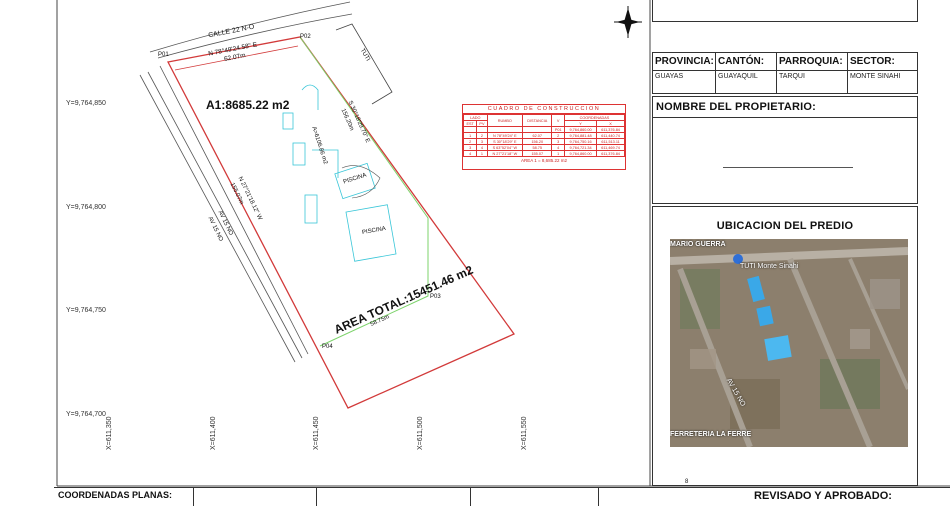 This screenshot has height=506, width=950. What do you see at coordinates (687, 482) in the screenshot?
I see `location-footnote: 8` at bounding box center [687, 482].